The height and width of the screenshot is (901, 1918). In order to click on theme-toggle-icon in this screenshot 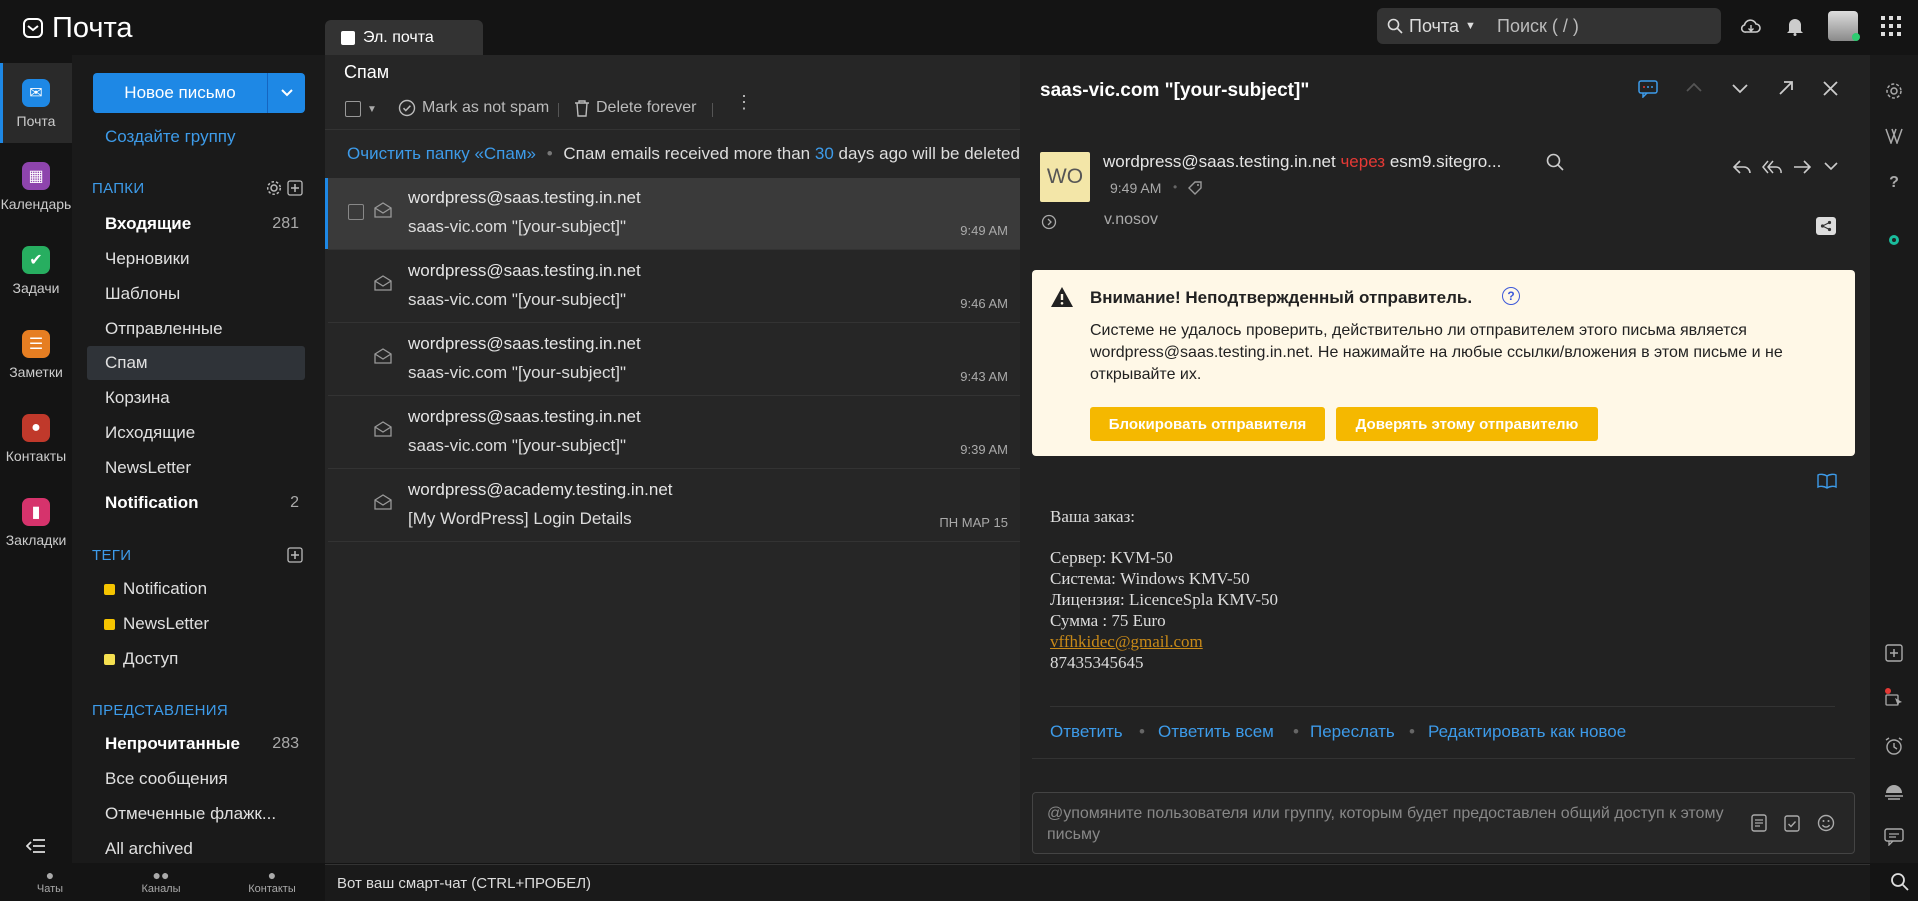, I will do `click(1894, 792)`.